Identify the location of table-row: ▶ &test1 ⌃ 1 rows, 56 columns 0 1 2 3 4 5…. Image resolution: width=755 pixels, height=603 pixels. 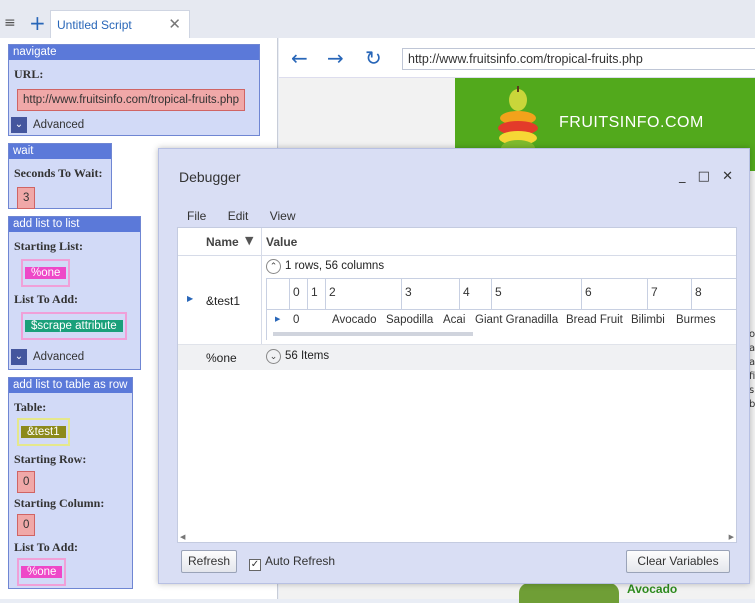
(457, 300).